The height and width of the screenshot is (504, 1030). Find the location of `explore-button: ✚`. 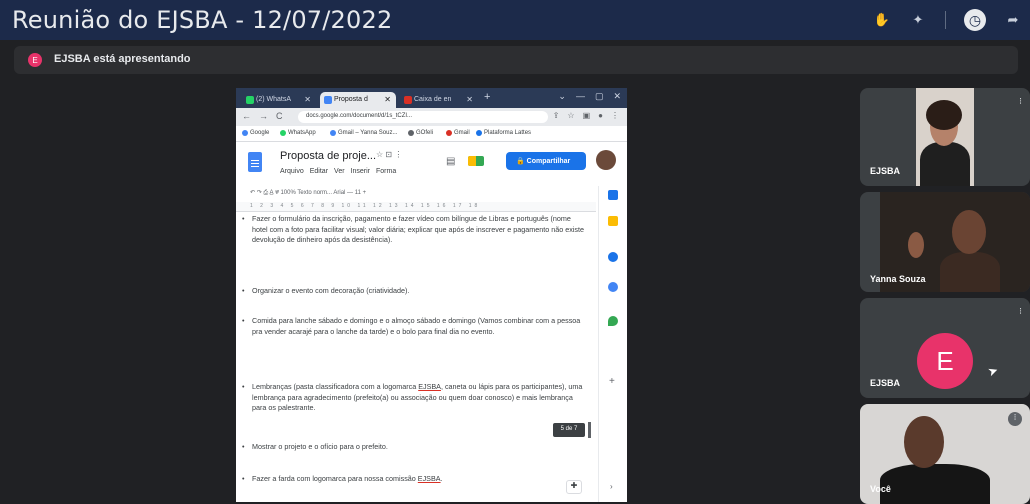

explore-button: ✚ is located at coordinates (574, 487).